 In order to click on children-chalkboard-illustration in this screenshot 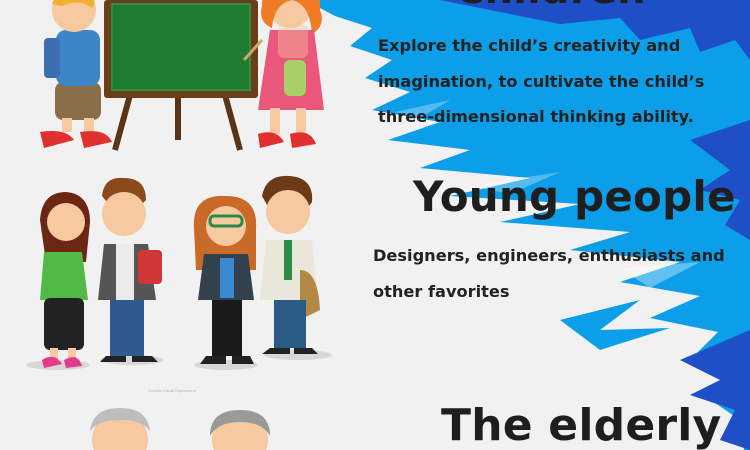, I will do `click(182, 75)`.